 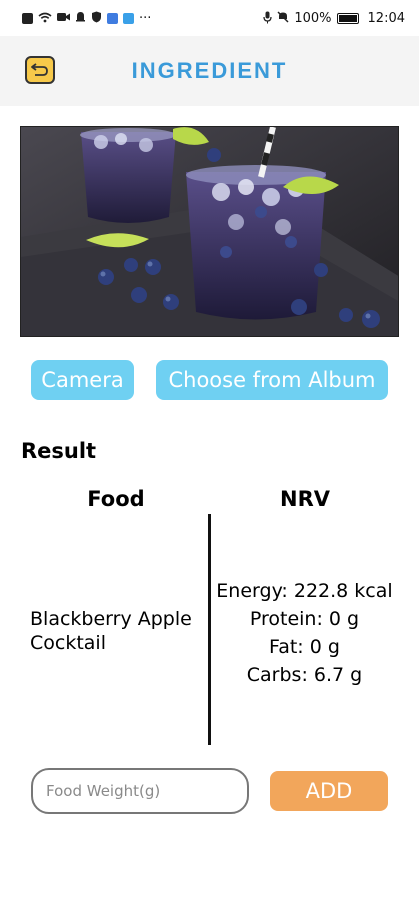 I want to click on sim-icon, so click(x=27, y=18).